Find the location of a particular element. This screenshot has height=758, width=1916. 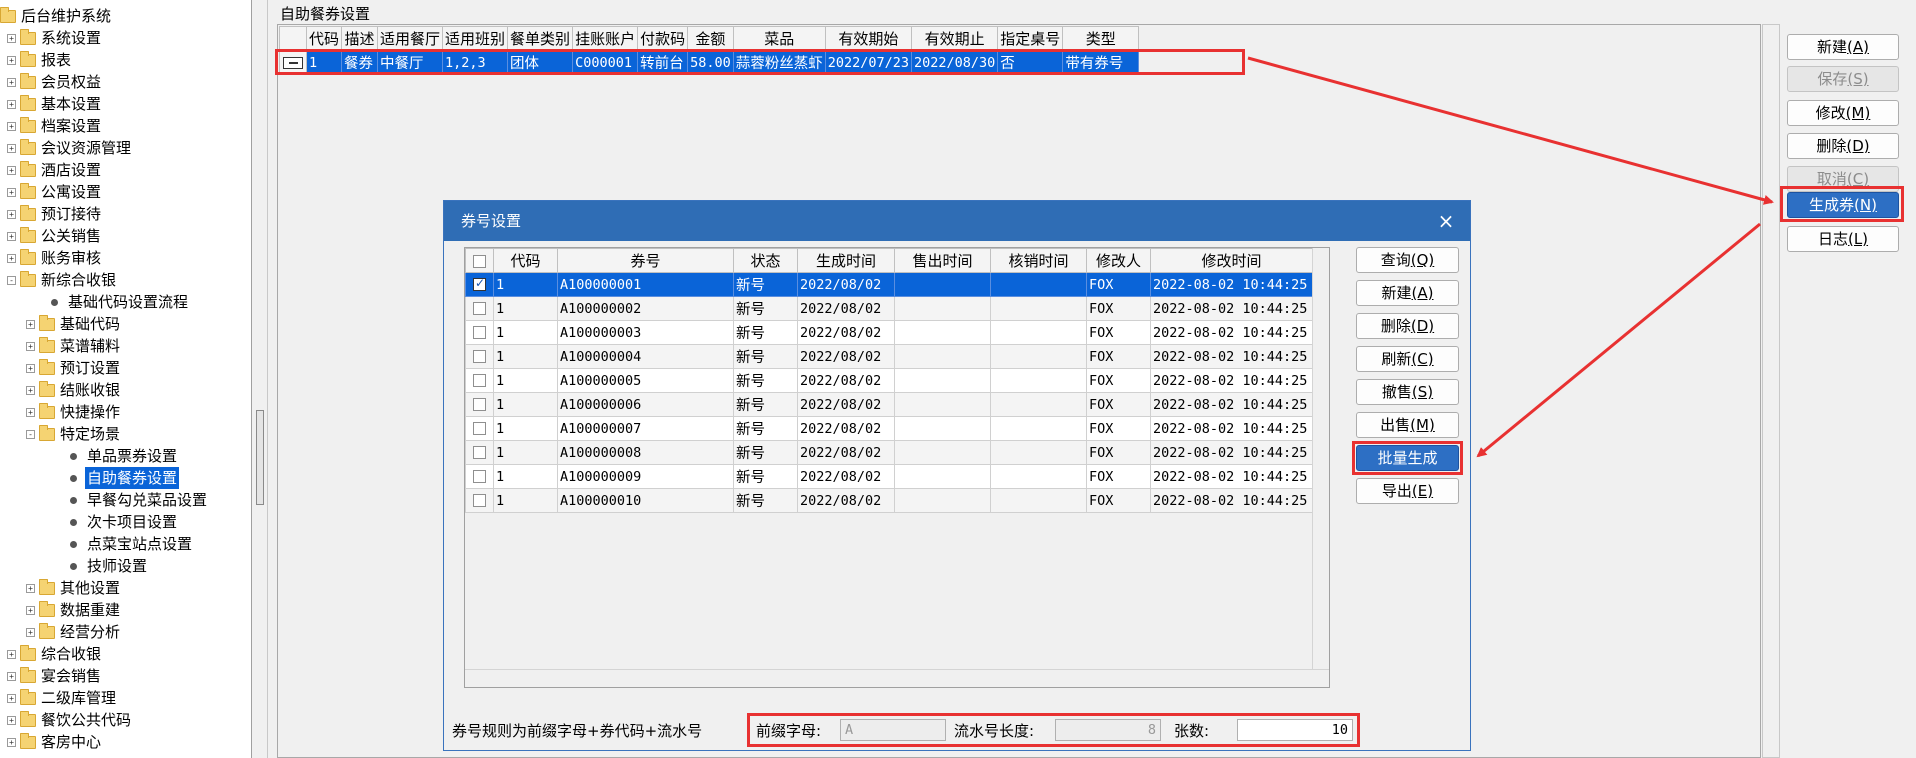

dialog-button: 撤售(S) is located at coordinates (1407, 392).